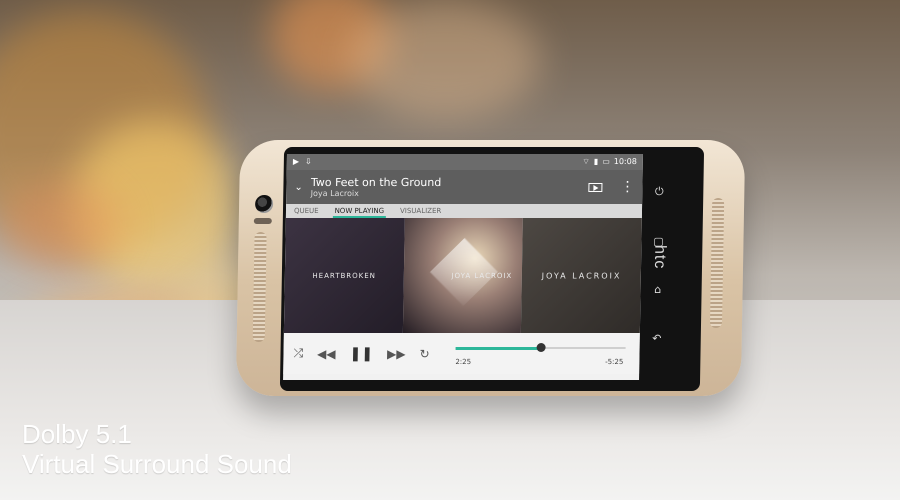 Image resolution: width=900 pixels, height=500 pixels. Describe the element at coordinates (262, 221) in the screenshot. I see `sensor-bar` at that location.